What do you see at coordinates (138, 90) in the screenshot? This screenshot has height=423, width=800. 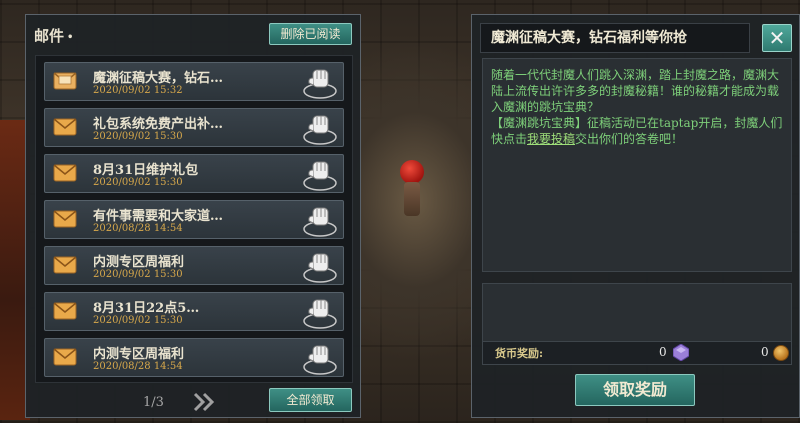 I see `mail-item-date: 2020/09/02 15:32` at bounding box center [138, 90].